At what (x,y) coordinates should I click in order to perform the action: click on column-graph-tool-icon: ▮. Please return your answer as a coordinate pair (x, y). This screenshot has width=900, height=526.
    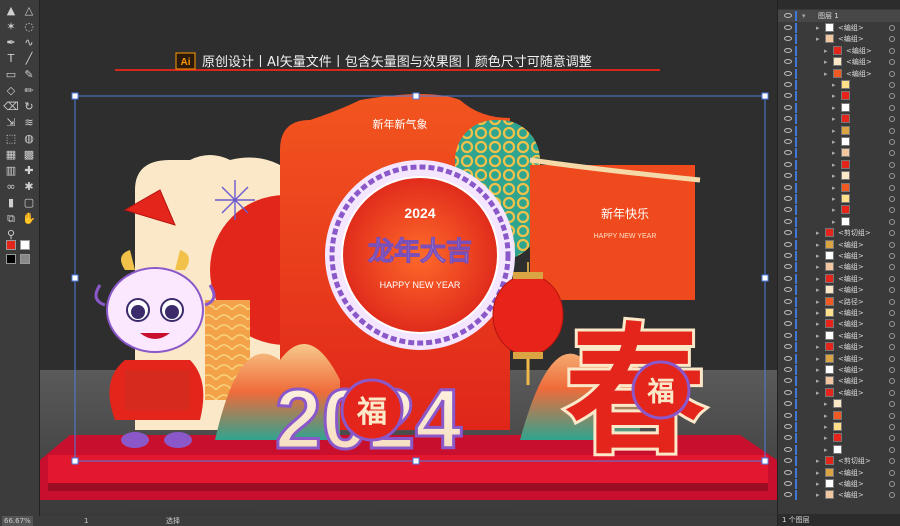
    Looking at the image, I should click on (11, 203).